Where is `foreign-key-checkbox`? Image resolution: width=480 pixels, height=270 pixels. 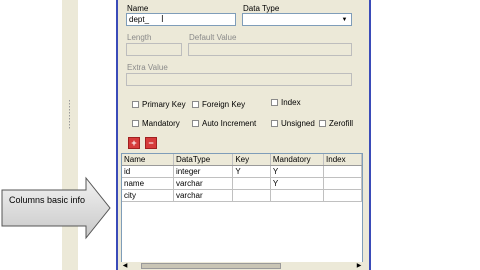 foreign-key-checkbox is located at coordinates (195, 104).